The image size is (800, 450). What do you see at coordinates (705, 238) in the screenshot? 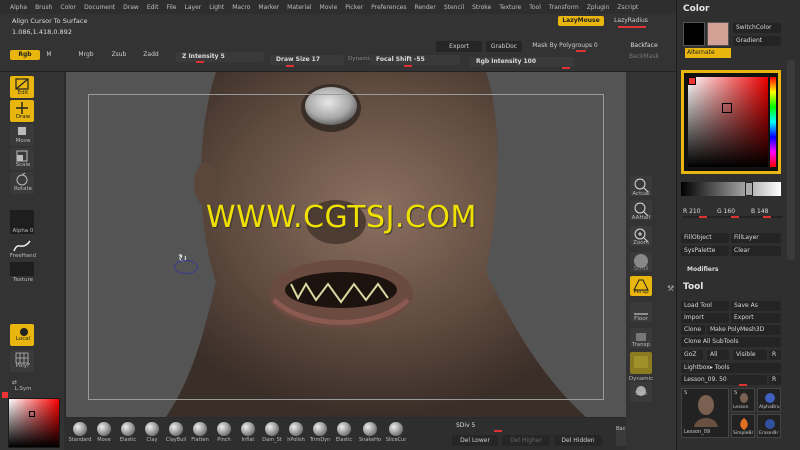
I see `fillobject-button: FillObject` at bounding box center [705, 238].